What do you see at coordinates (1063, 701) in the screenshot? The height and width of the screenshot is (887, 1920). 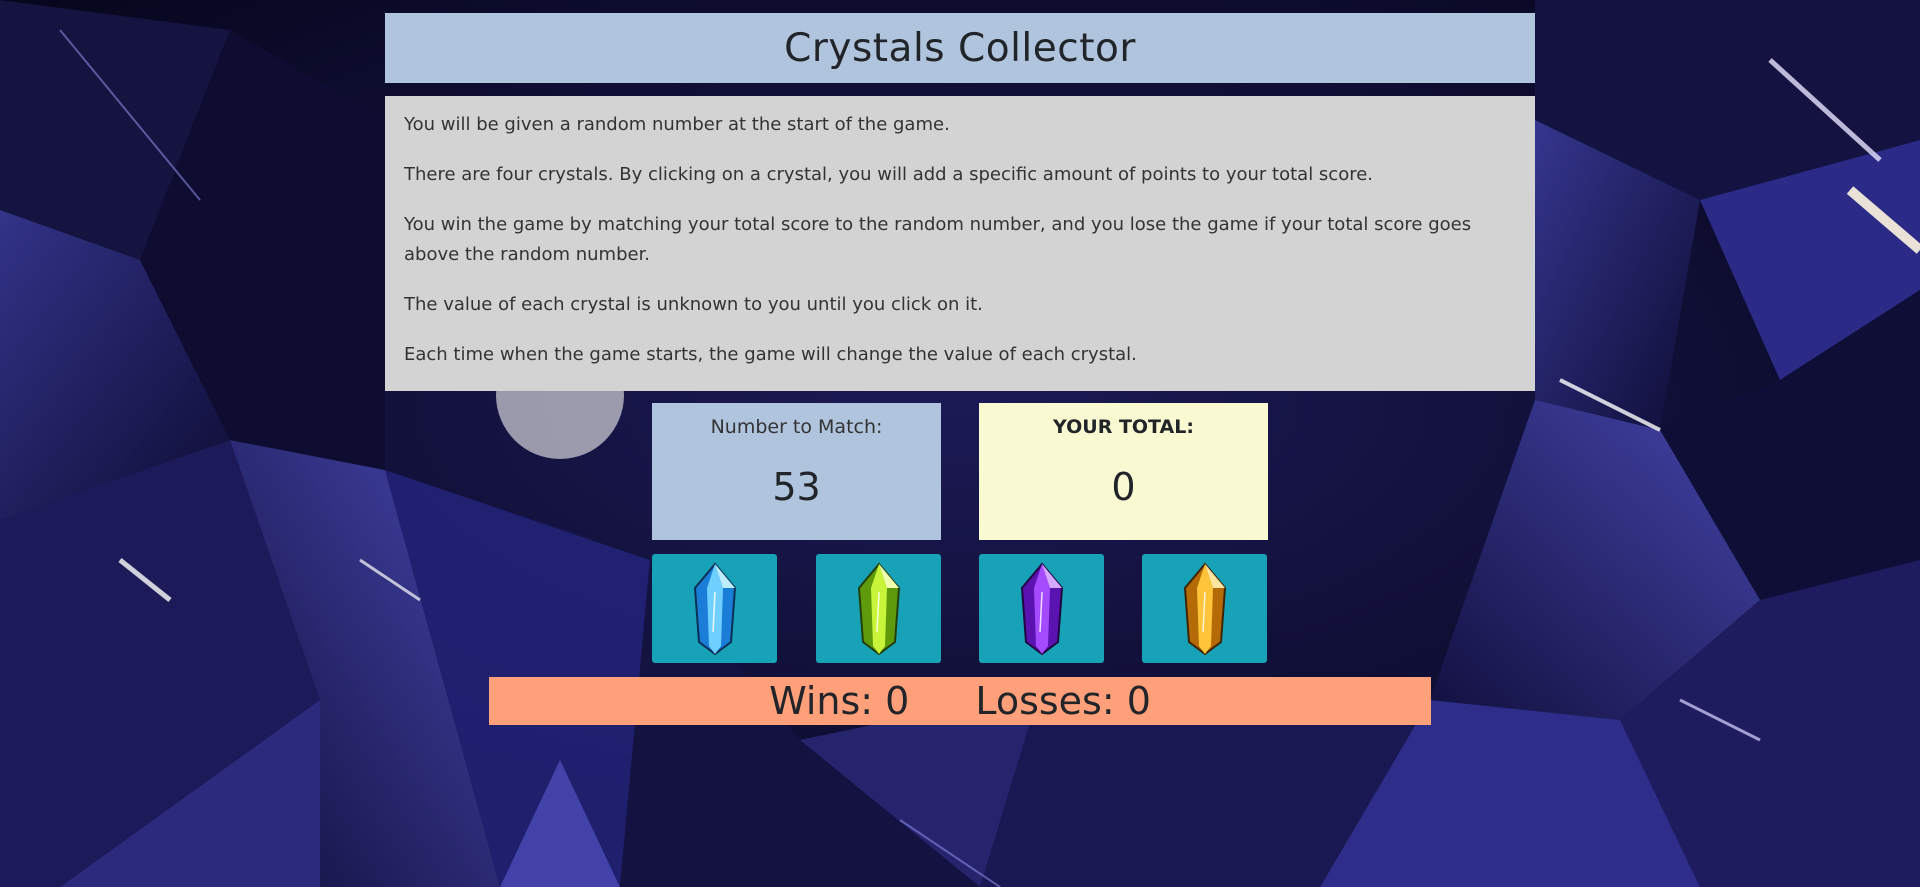 I see `losses-count: Losses: 0` at bounding box center [1063, 701].